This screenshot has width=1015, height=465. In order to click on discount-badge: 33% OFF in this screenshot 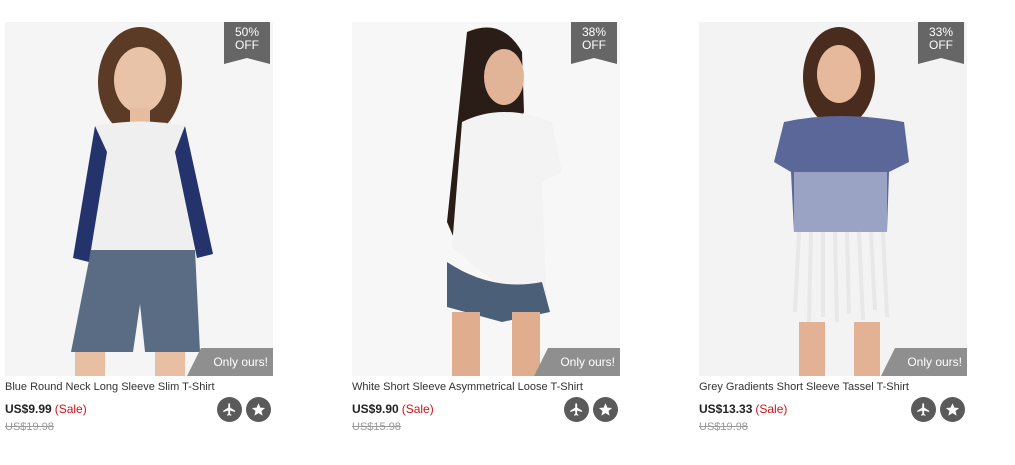, I will do `click(941, 43)`.